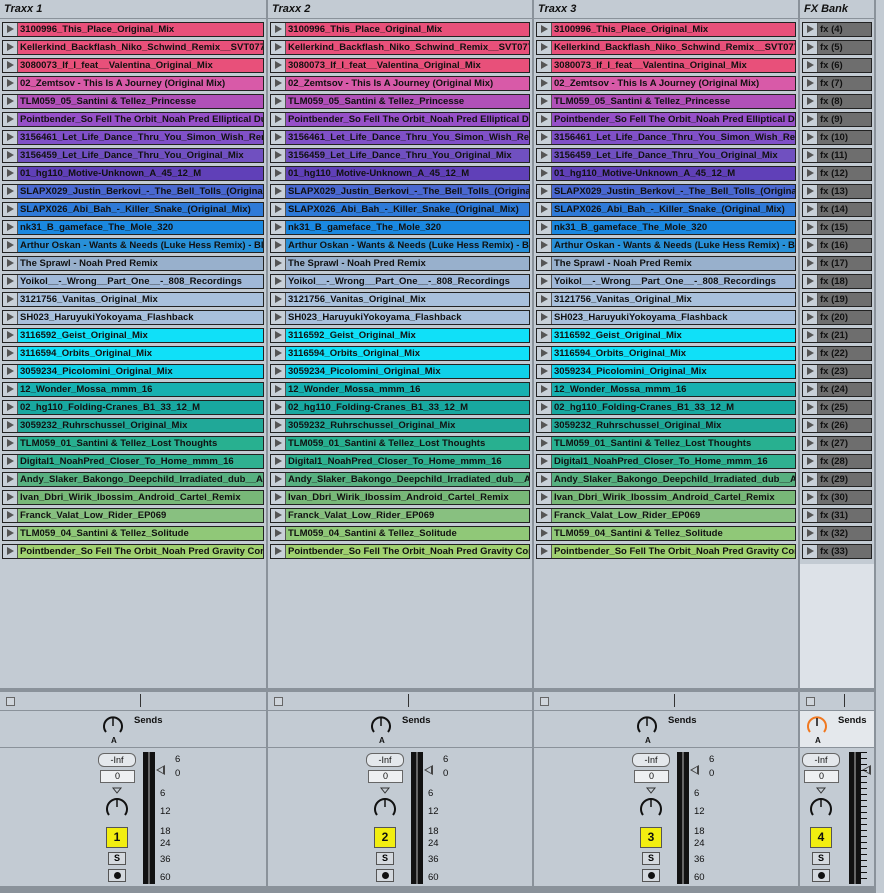  I want to click on clip-slot: fx (18), so click(837, 281).